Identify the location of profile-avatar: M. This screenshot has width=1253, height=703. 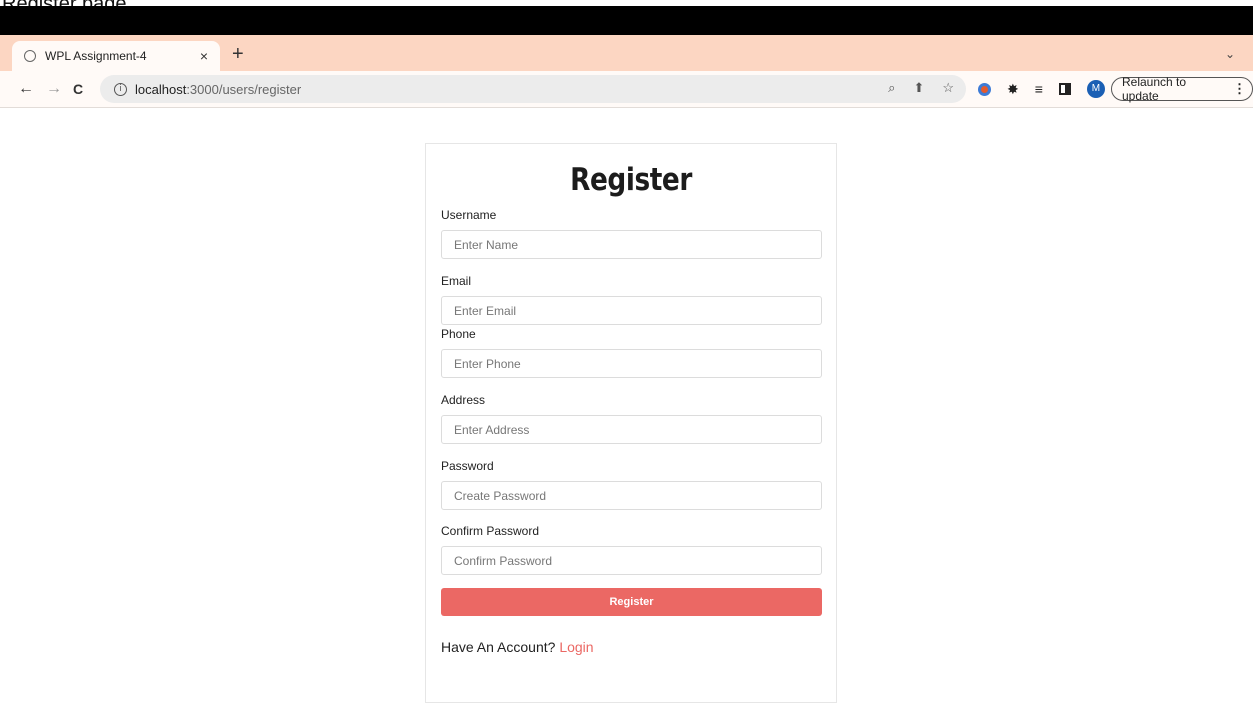
(1095, 89).